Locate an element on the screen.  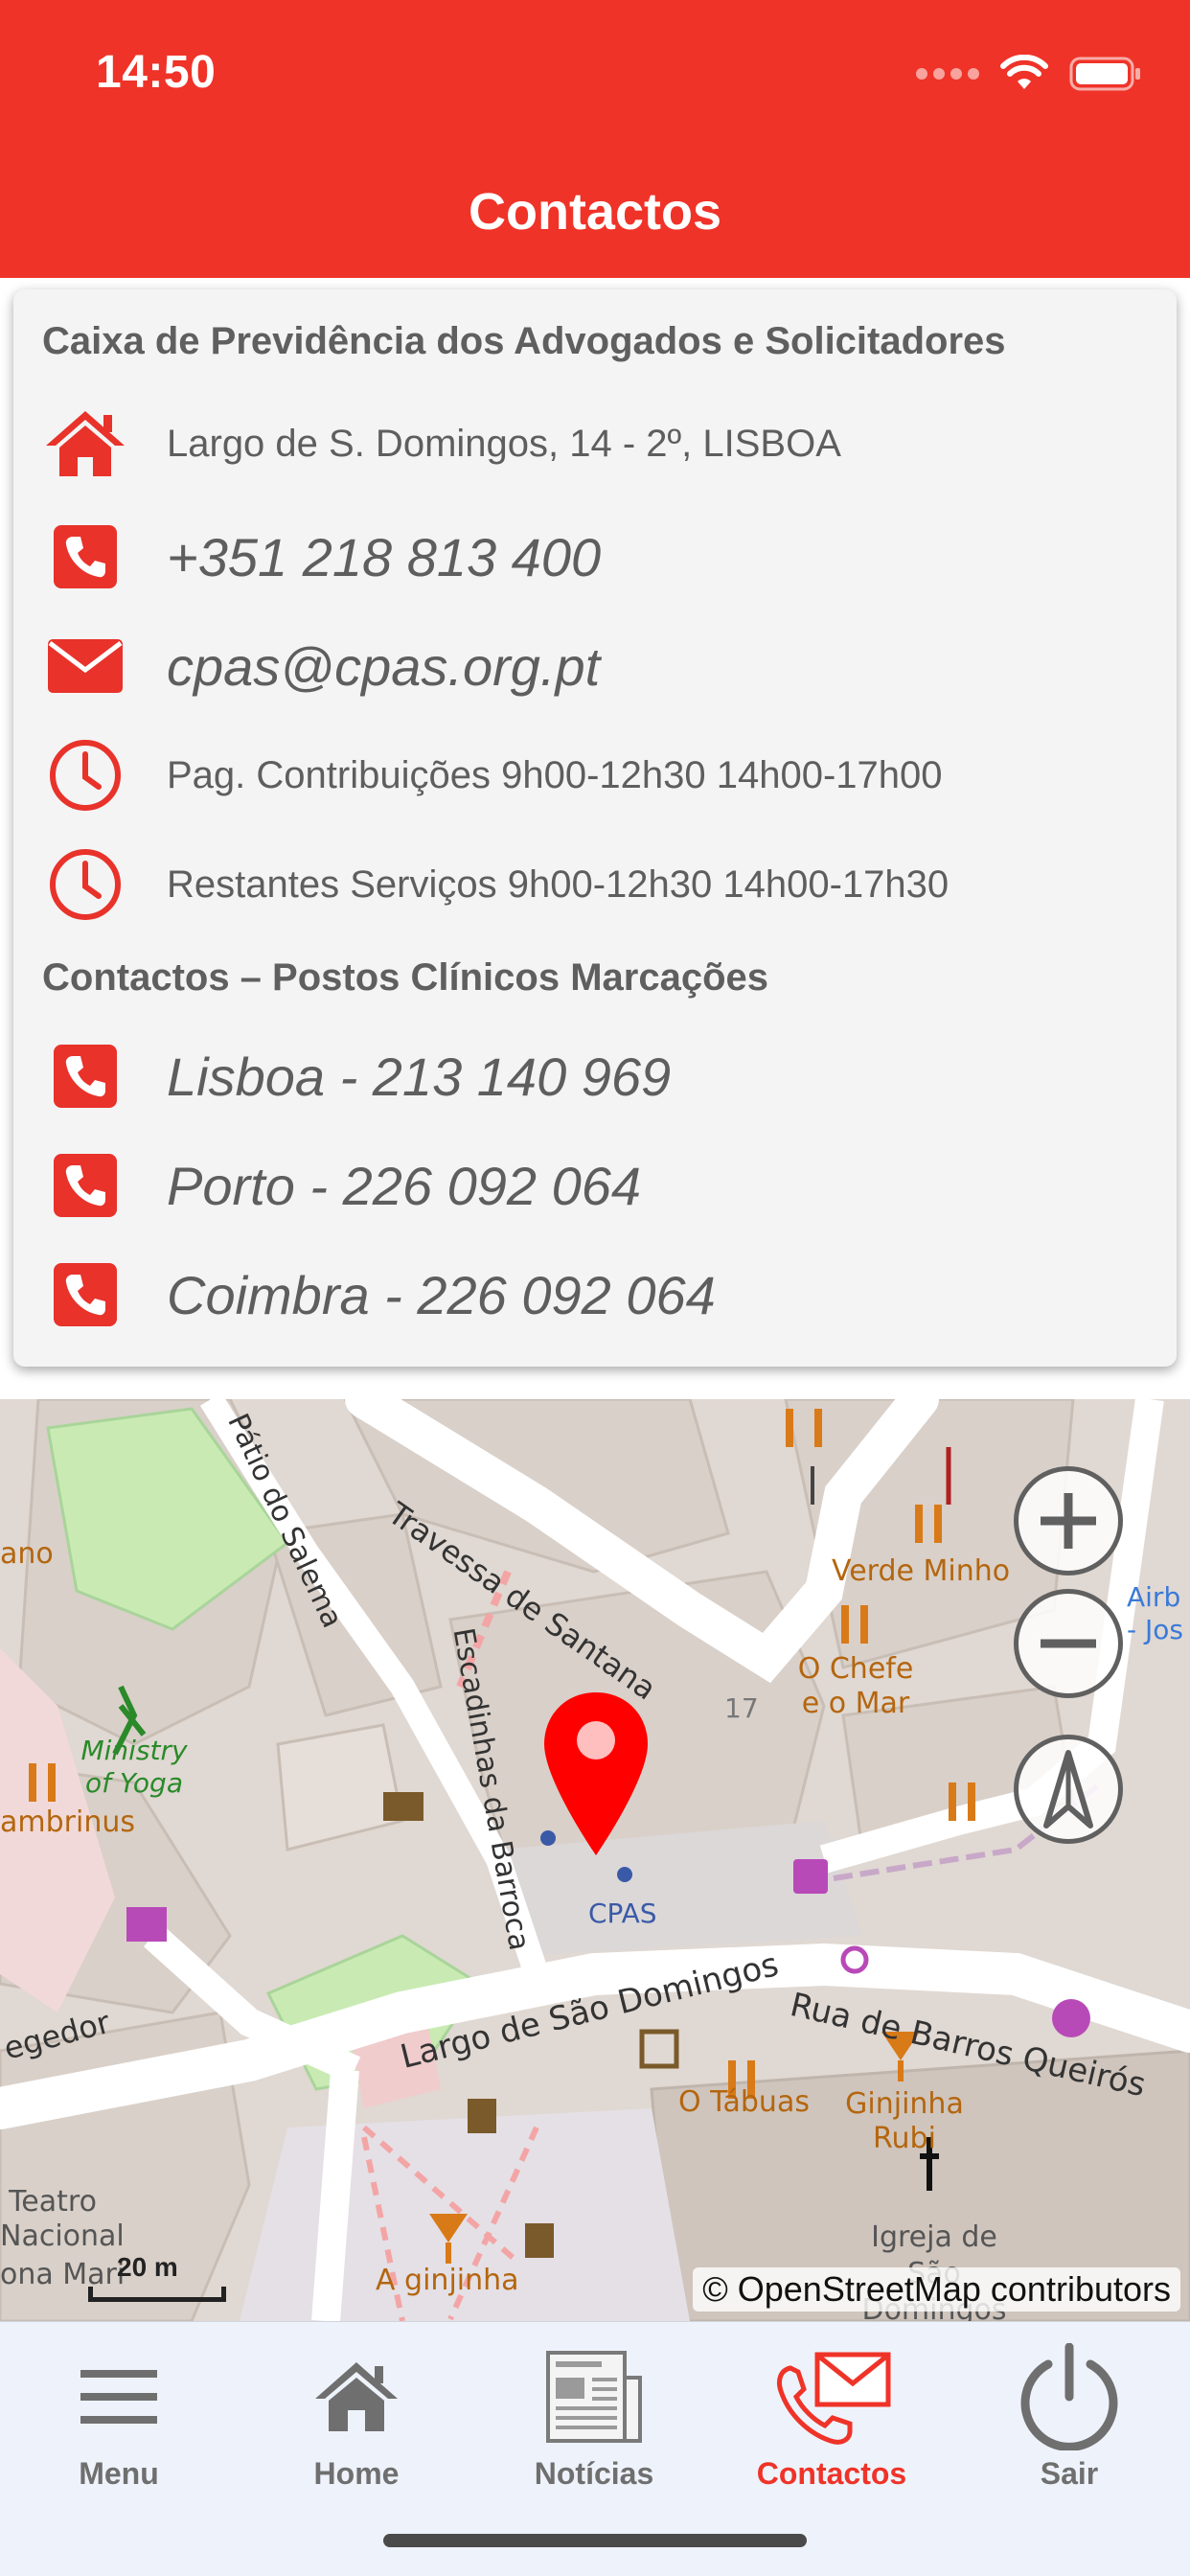
tab-home: Home is located at coordinates (357, 2408).